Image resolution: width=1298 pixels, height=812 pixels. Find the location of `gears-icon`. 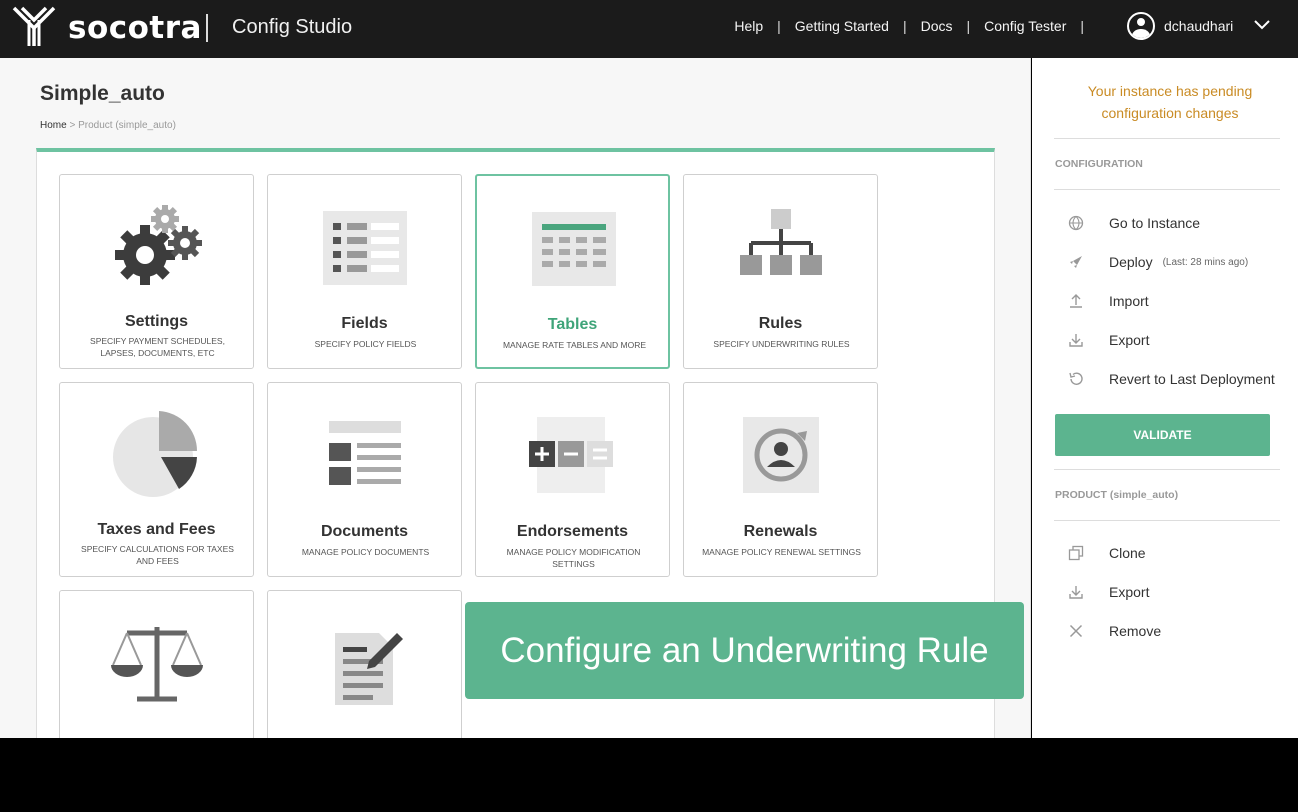

gears-icon is located at coordinates (158, 245).